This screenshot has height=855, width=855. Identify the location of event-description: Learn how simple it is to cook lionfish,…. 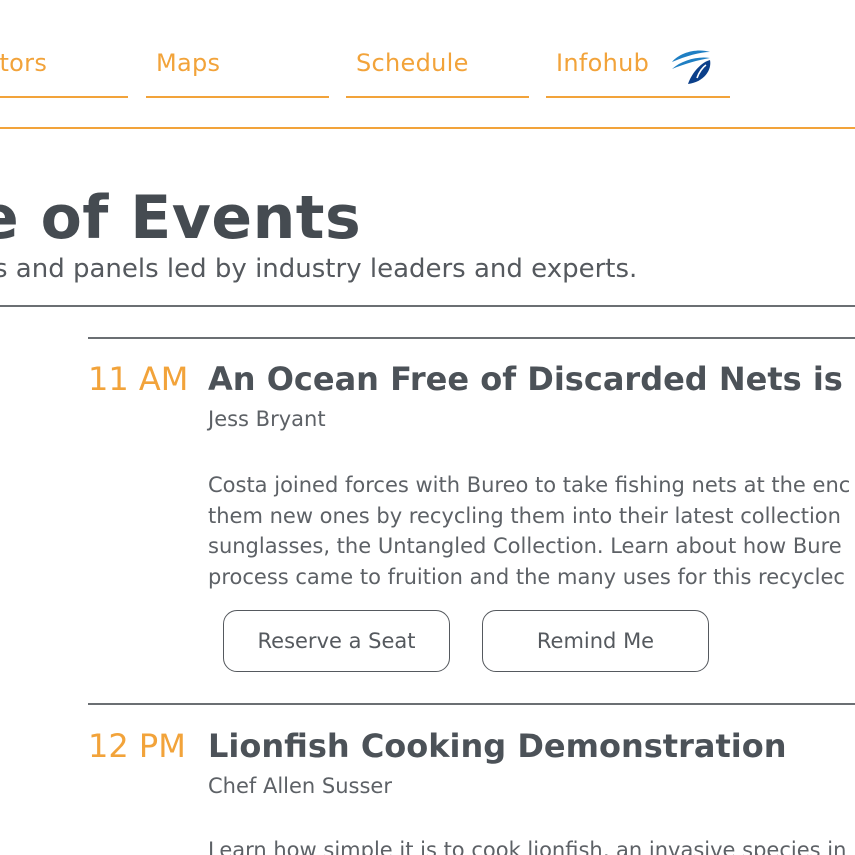
(531, 845).